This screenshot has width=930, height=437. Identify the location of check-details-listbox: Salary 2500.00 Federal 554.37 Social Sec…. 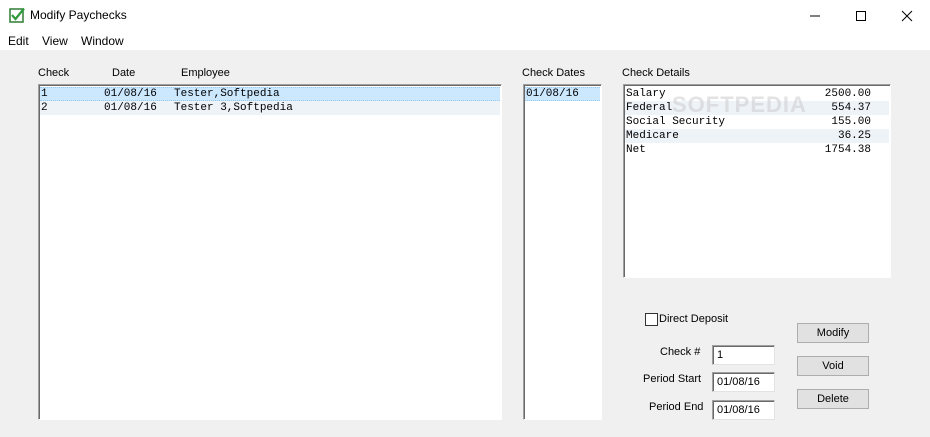
(757, 181).